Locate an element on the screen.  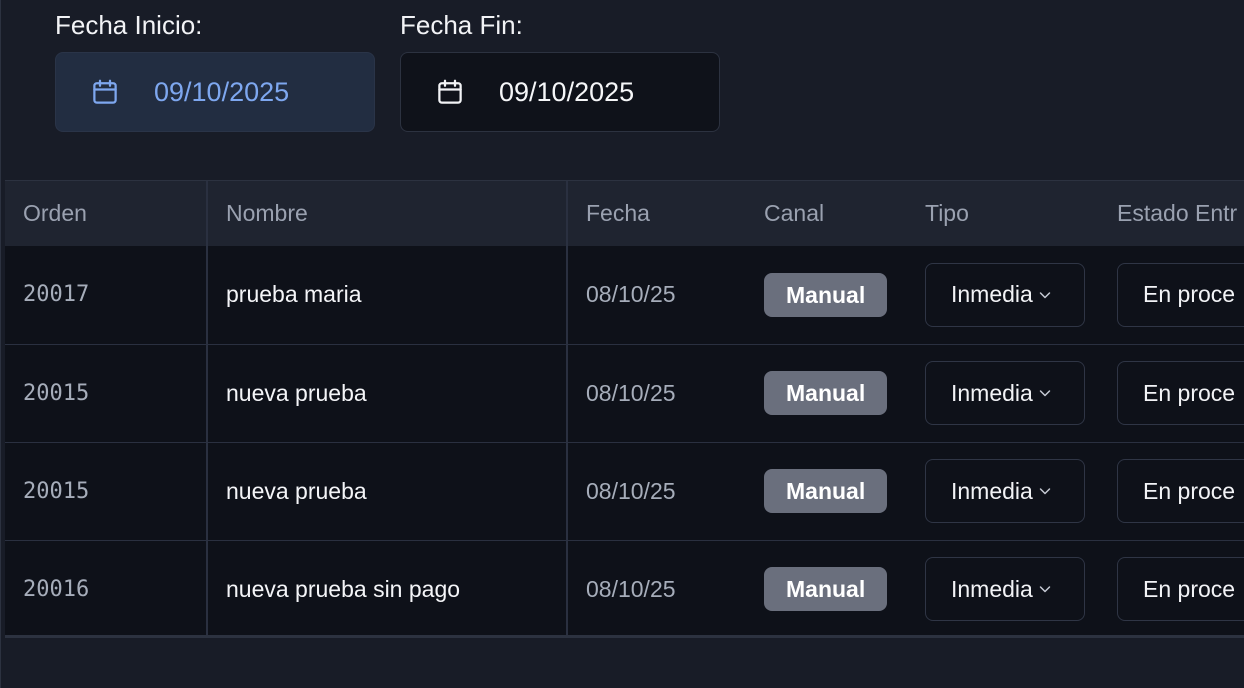
start-date-input: 09/10/2025 is located at coordinates (215, 92).